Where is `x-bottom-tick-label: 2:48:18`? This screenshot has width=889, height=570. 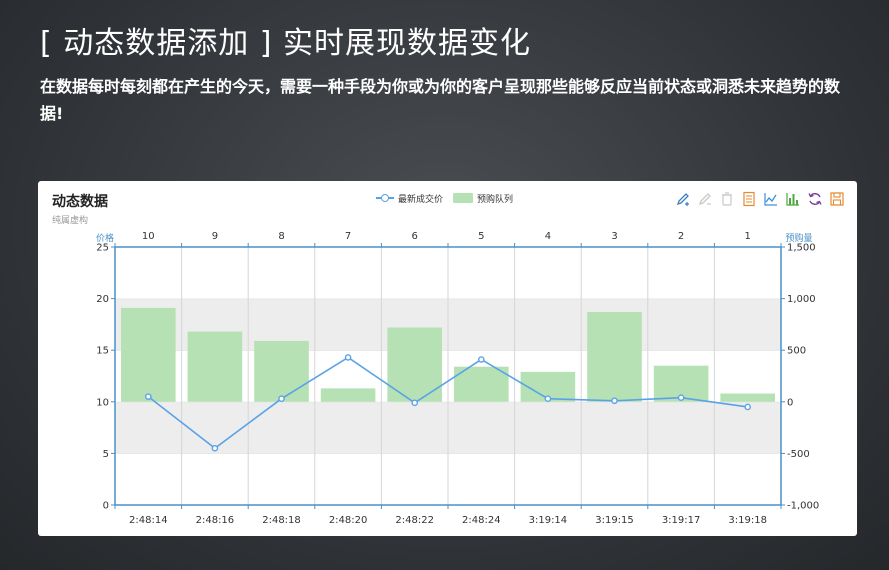 x-bottom-tick-label: 2:48:18 is located at coordinates (281, 520).